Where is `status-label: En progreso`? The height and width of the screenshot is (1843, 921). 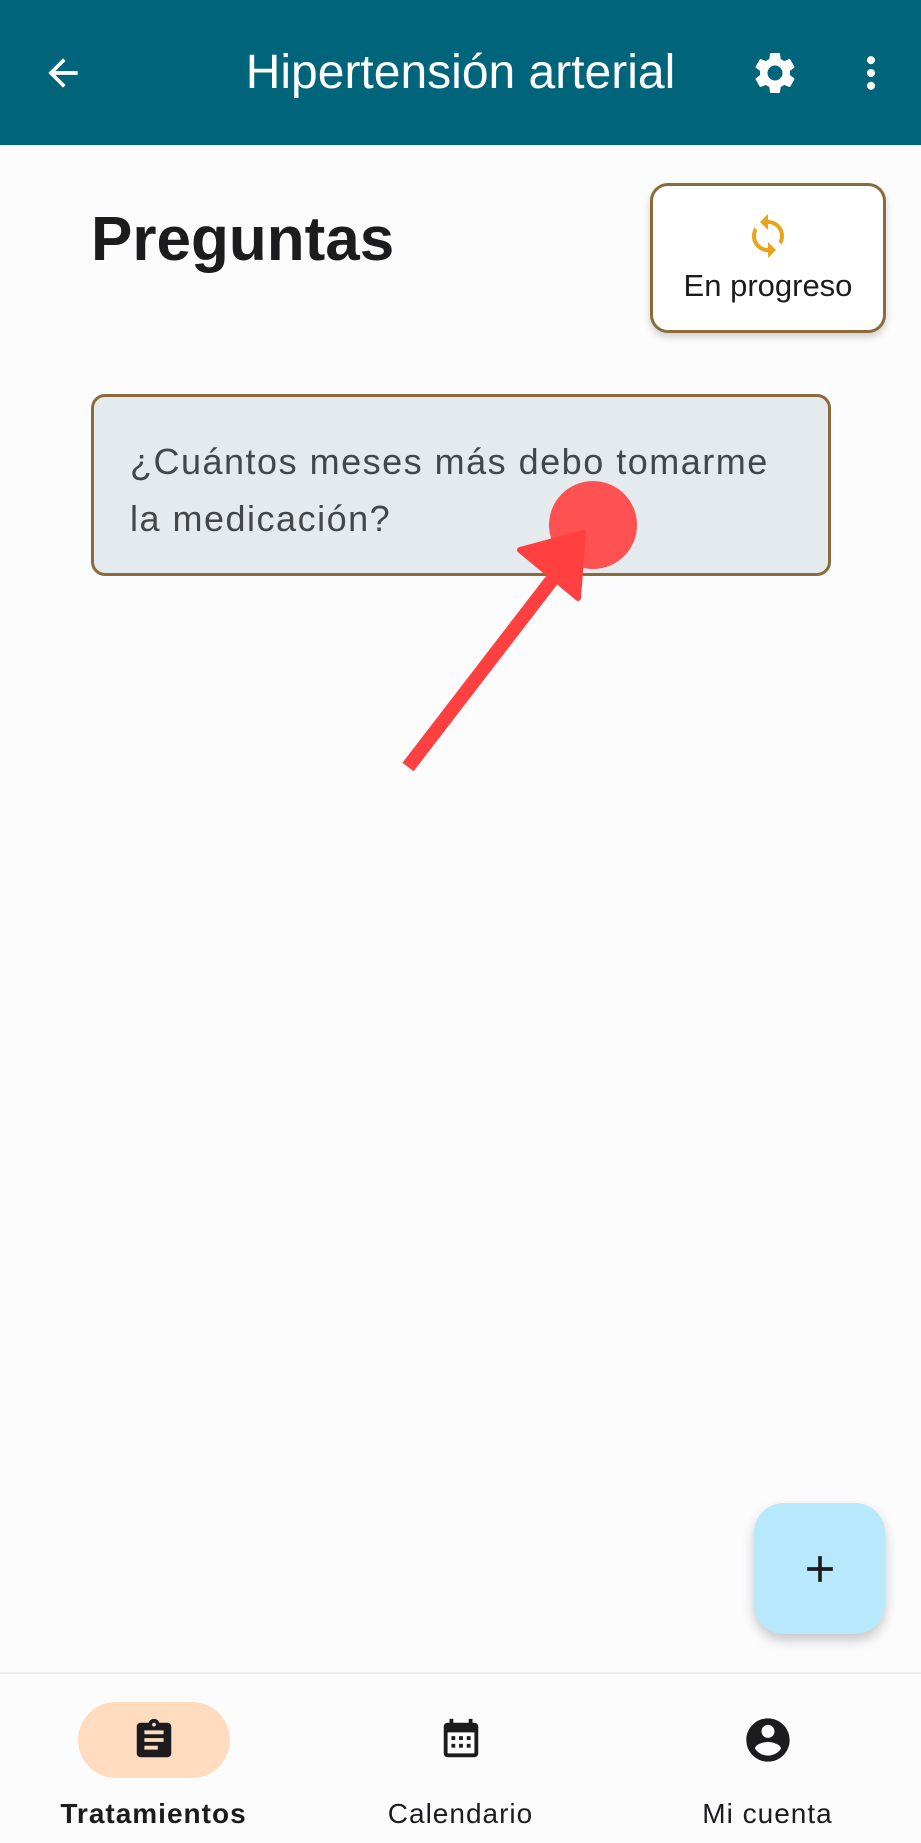
status-label: En progreso is located at coordinates (768, 285).